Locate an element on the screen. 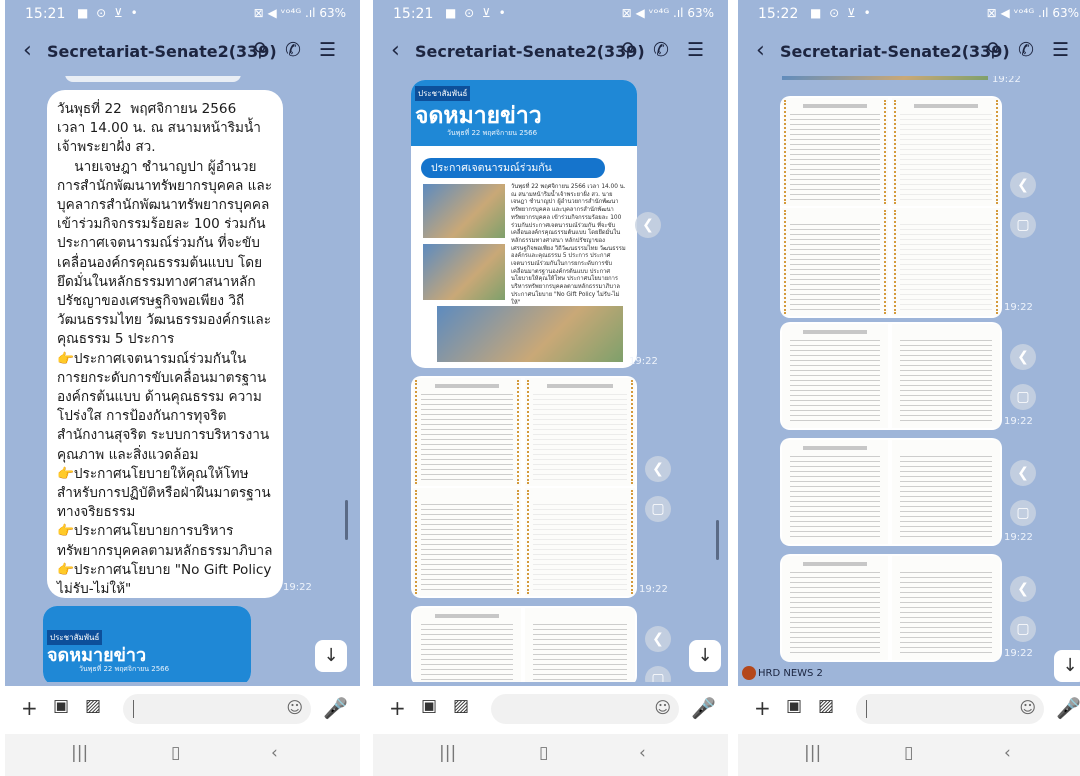 The image size is (1080, 776). chat-title: Secretariat-Senate2(339) is located at coordinates (895, 51).